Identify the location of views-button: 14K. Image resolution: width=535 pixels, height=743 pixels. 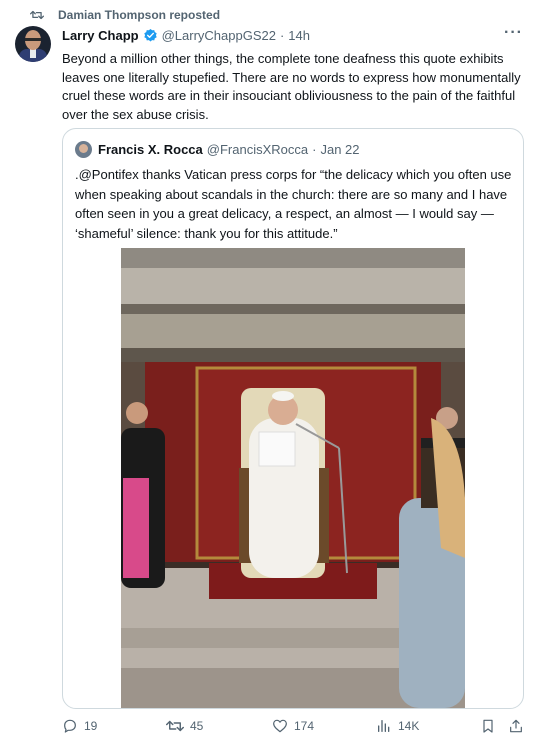
(397, 726).